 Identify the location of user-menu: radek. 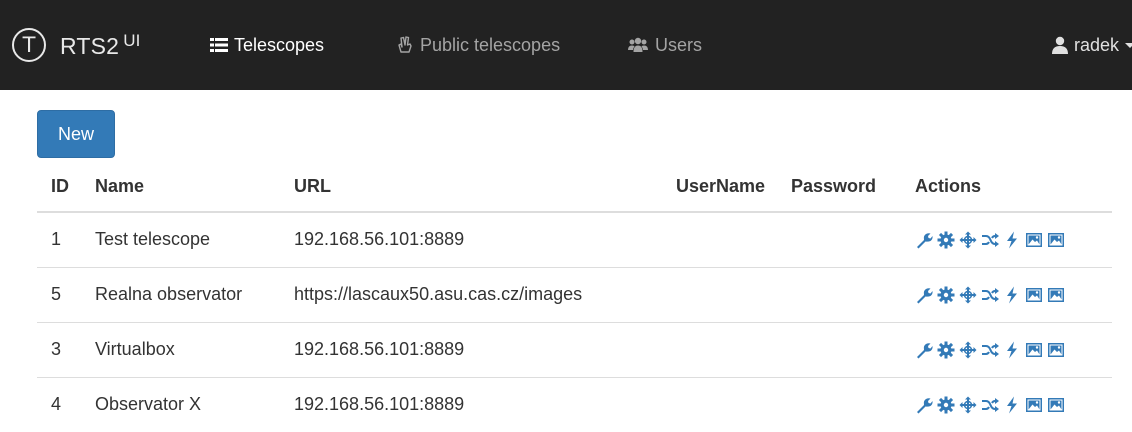
(1092, 45).